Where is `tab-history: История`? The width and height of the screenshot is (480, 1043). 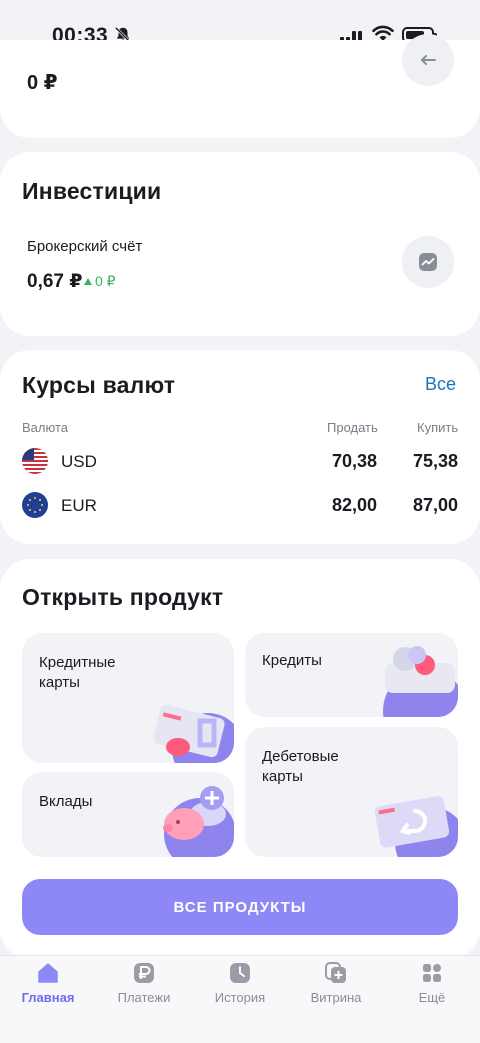
tab-history: История is located at coordinates (240, 986).